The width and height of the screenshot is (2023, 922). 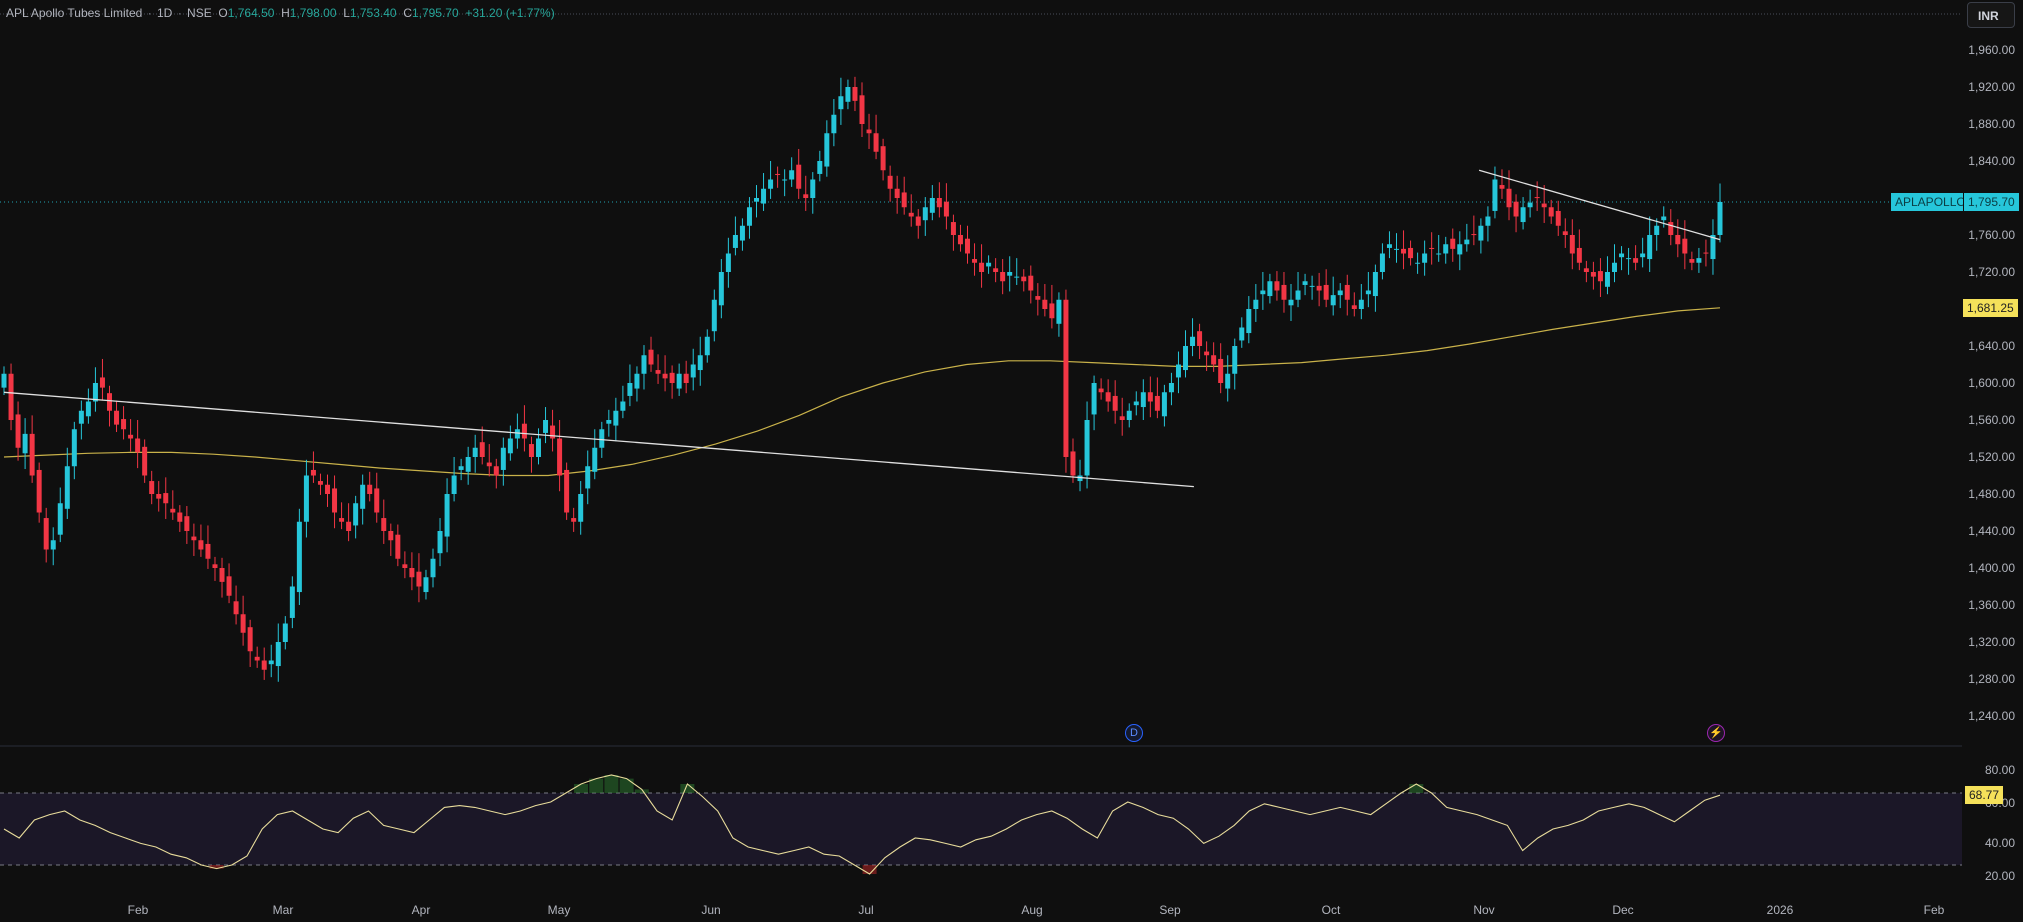 What do you see at coordinates (1991, 716) in the screenshot?
I see `price-axis-label: 1,240.00` at bounding box center [1991, 716].